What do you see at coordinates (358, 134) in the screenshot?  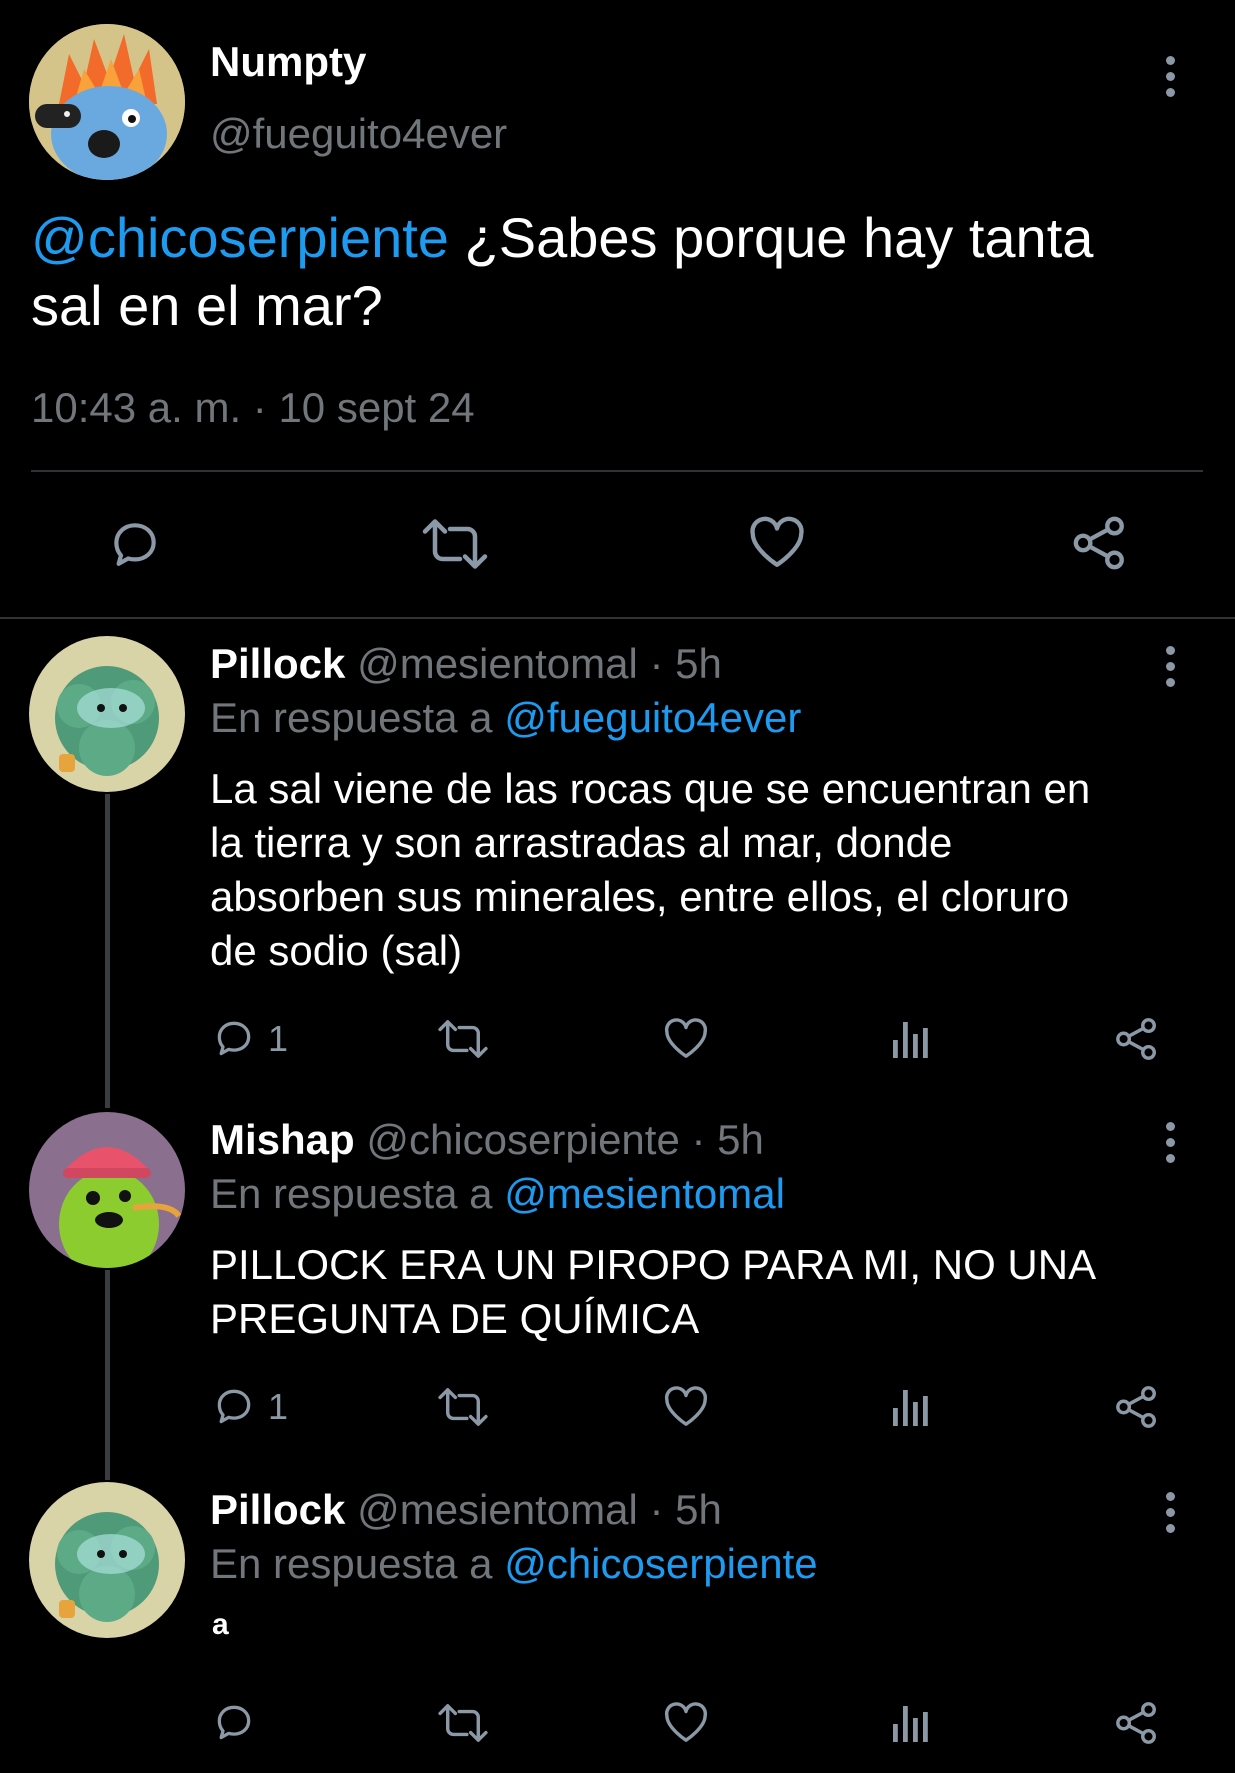 I see `handle: @fueguito4ever` at bounding box center [358, 134].